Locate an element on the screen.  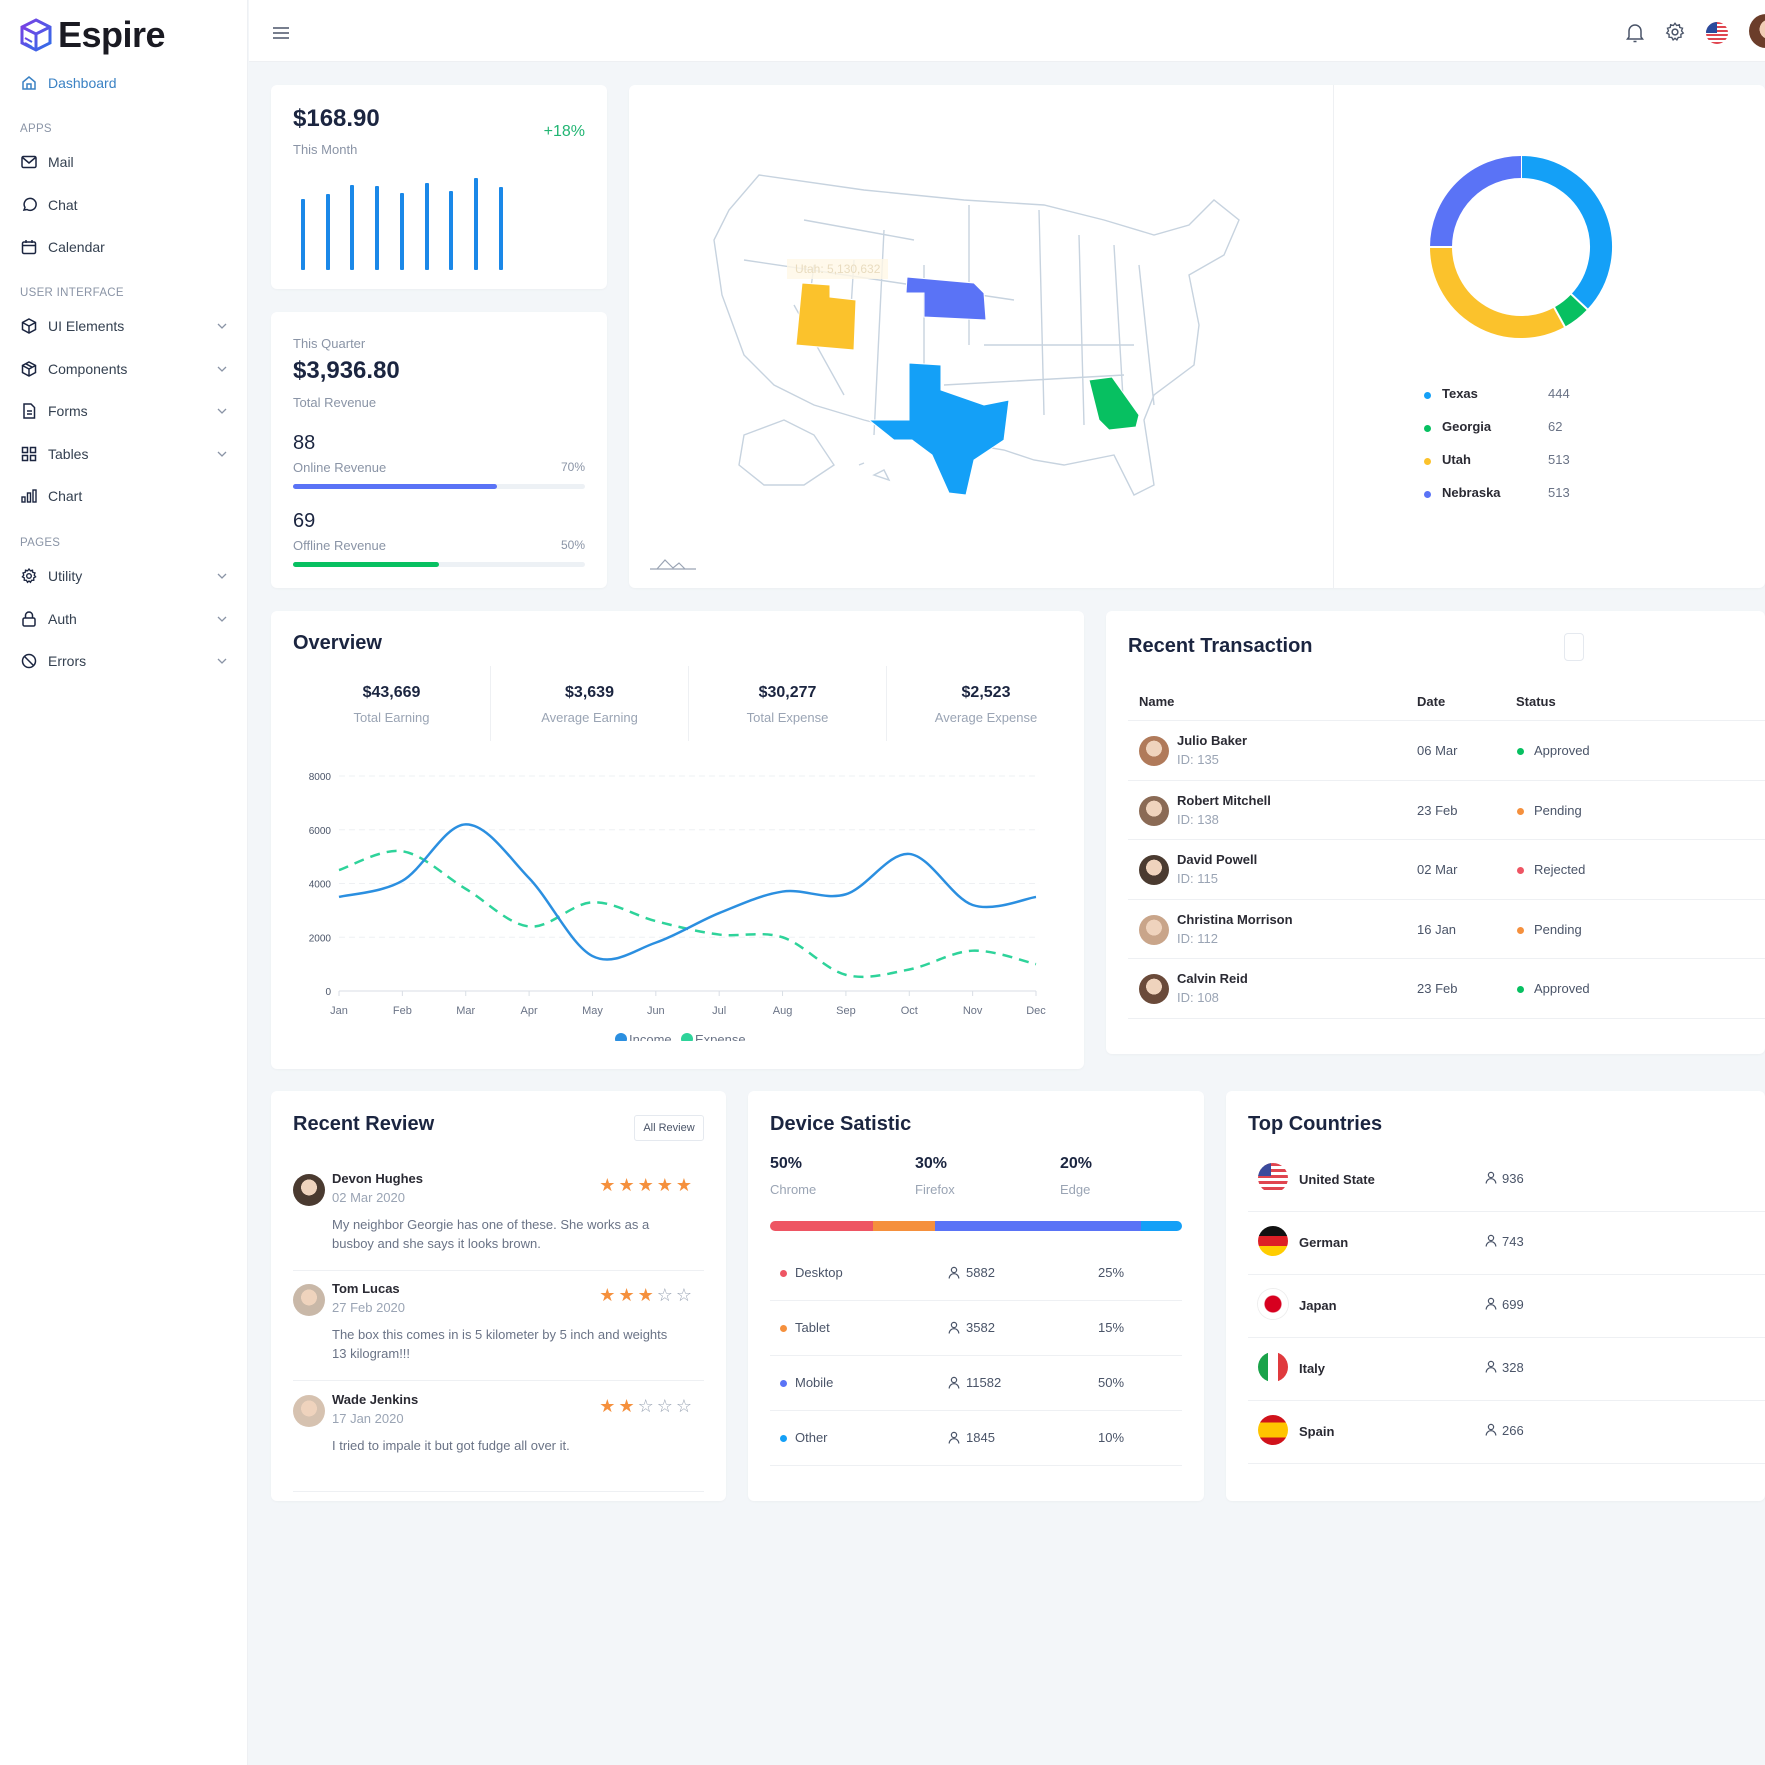
sidebar-item-auth: Auth is located at coordinates (126, 619).